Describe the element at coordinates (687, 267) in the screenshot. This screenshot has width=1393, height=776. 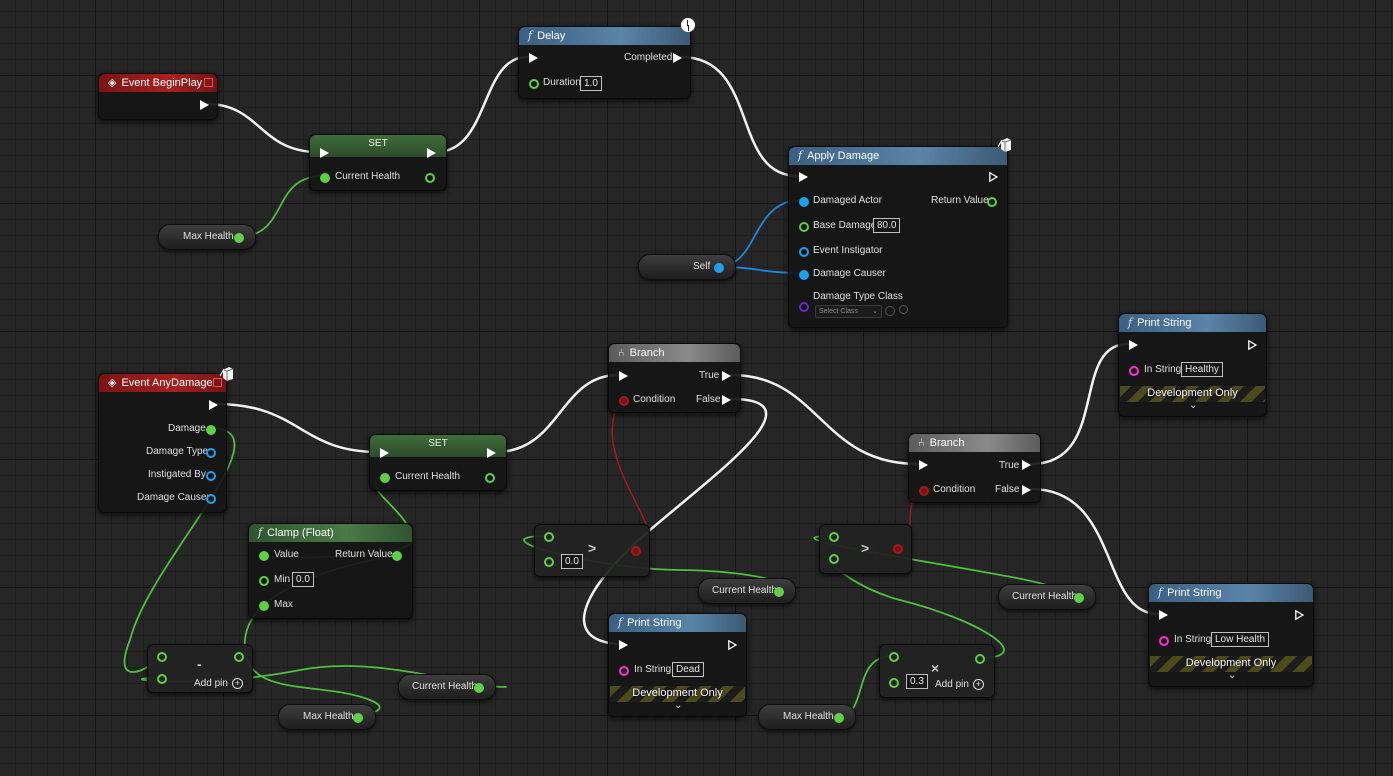
I see `self-reference-node: Self` at that location.